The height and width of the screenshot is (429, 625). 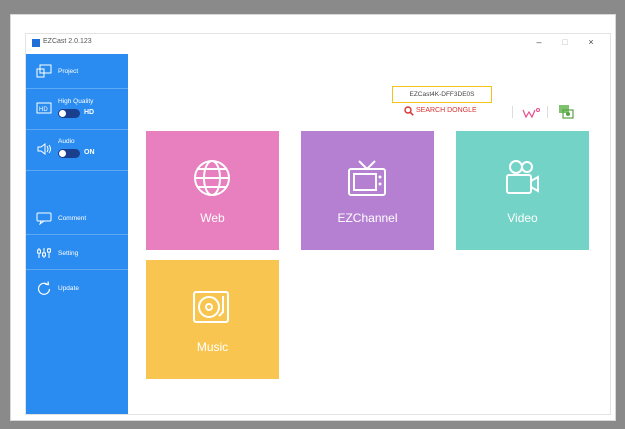 I want to click on screen-mirror-icon, so click(x=566, y=112).